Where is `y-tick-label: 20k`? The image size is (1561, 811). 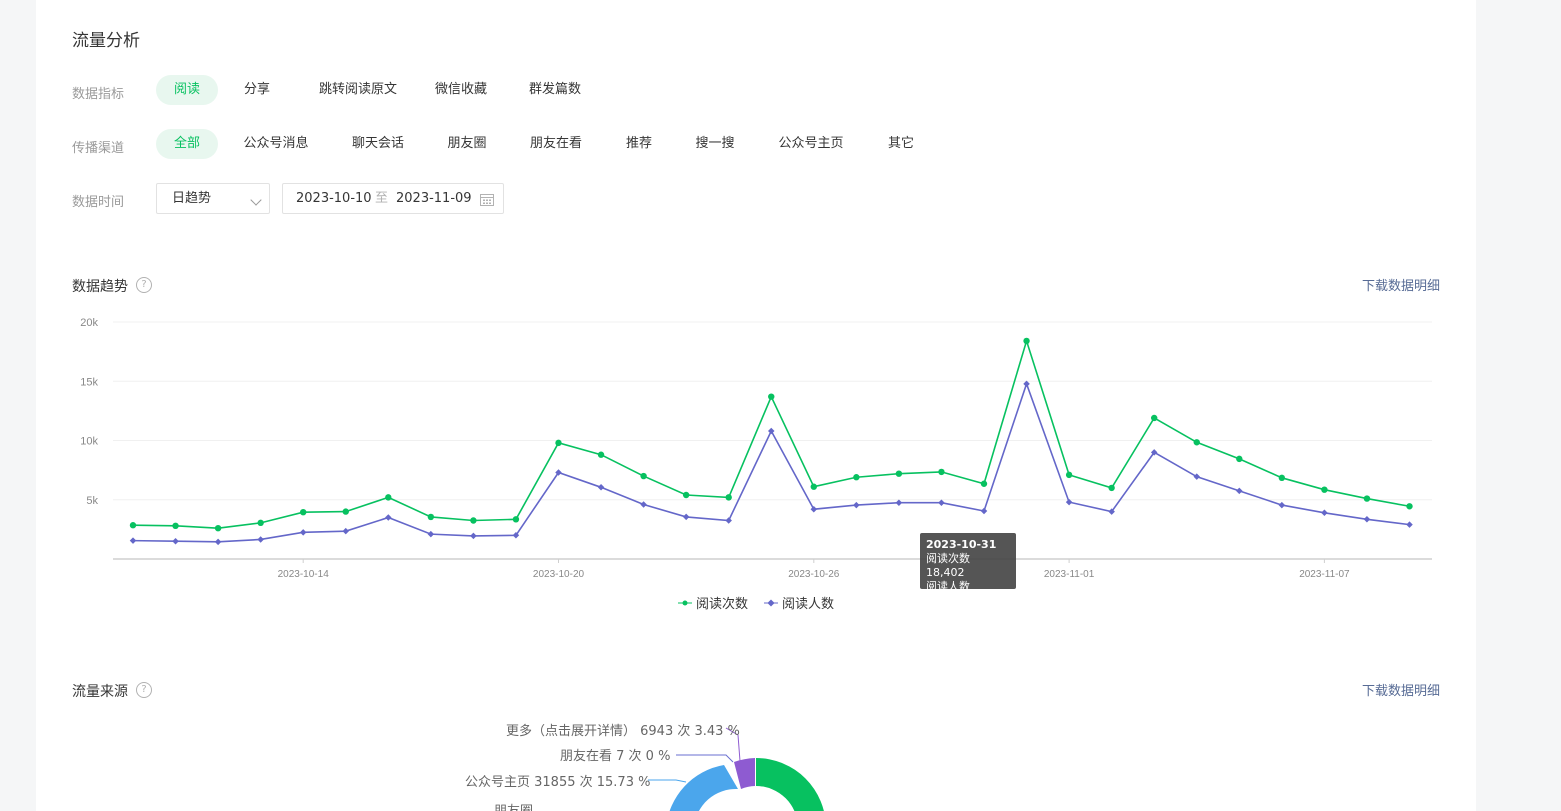
y-tick-label: 20k is located at coordinates (89, 323).